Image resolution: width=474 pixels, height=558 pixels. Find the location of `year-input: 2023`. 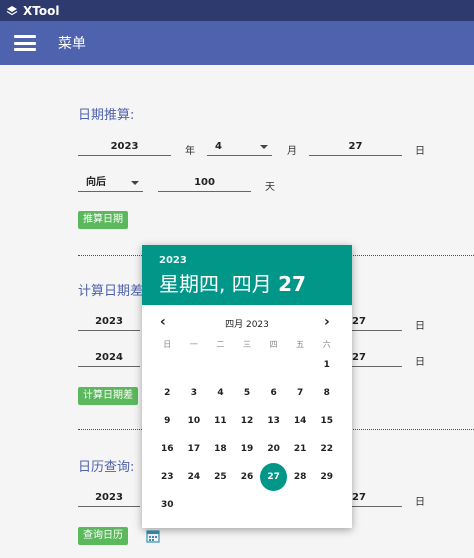

year-input: 2023 is located at coordinates (124, 148).